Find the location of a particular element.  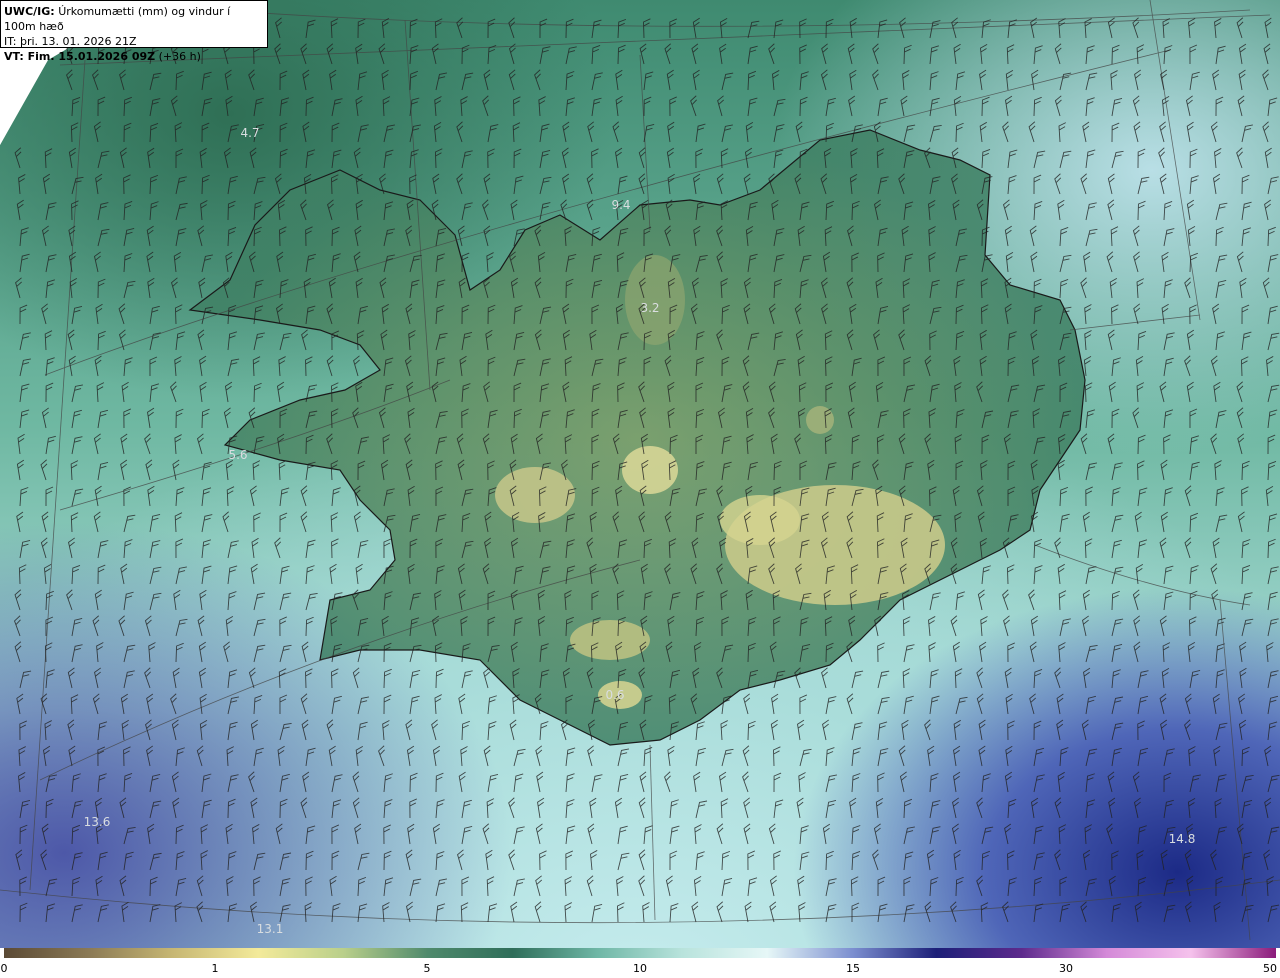

colorbar: 0 1 5 10 15 30 50 is located at coordinates (640, 963).